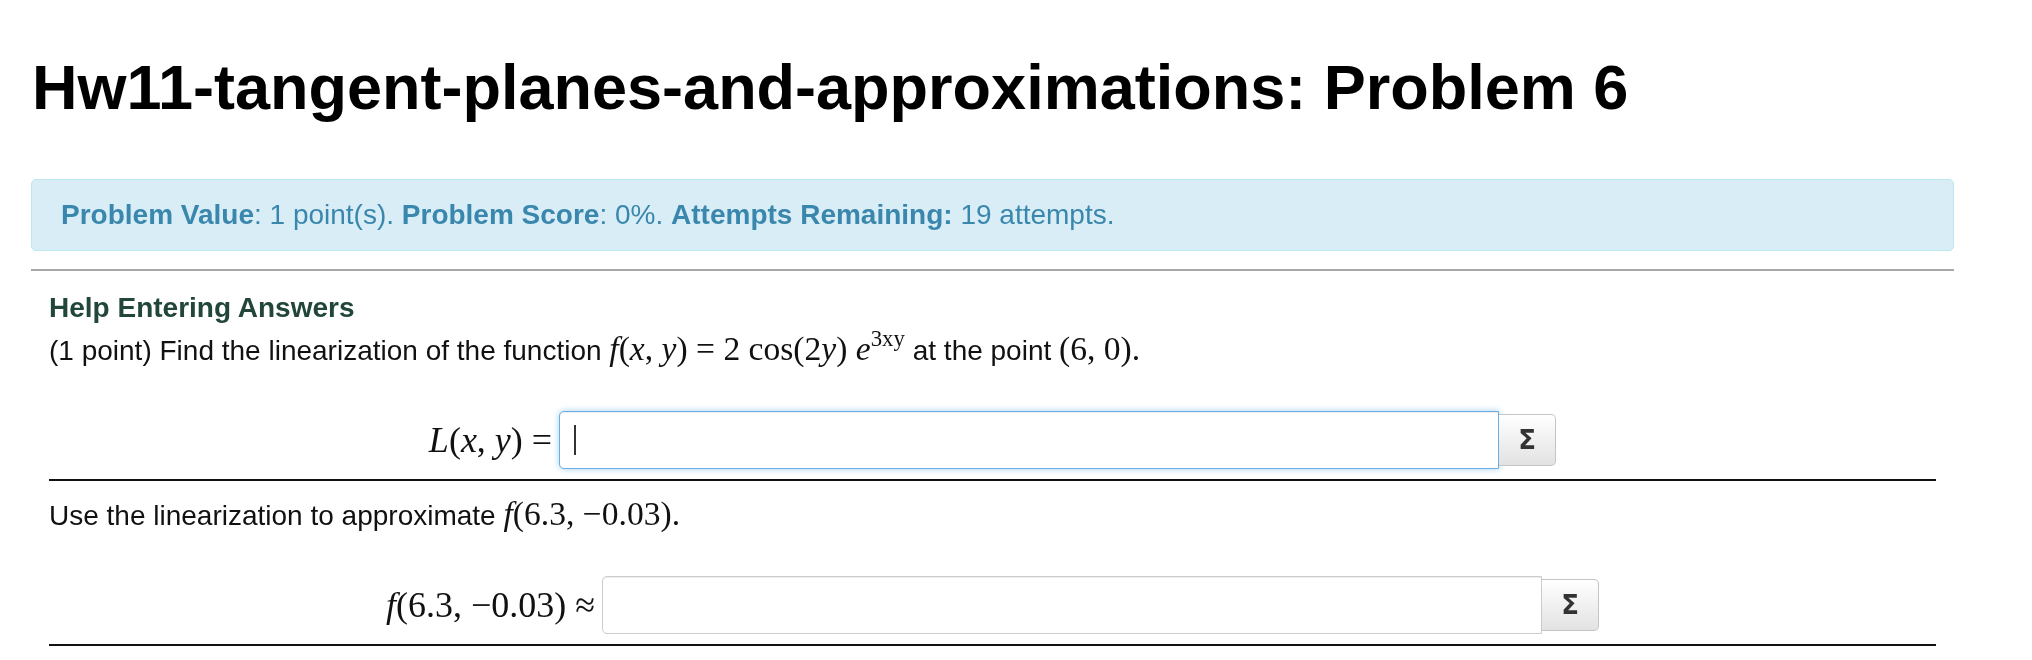  What do you see at coordinates (365, 514) in the screenshot?
I see `question-text: Use the linearization to approximate f(6.3, −0.03).` at bounding box center [365, 514].